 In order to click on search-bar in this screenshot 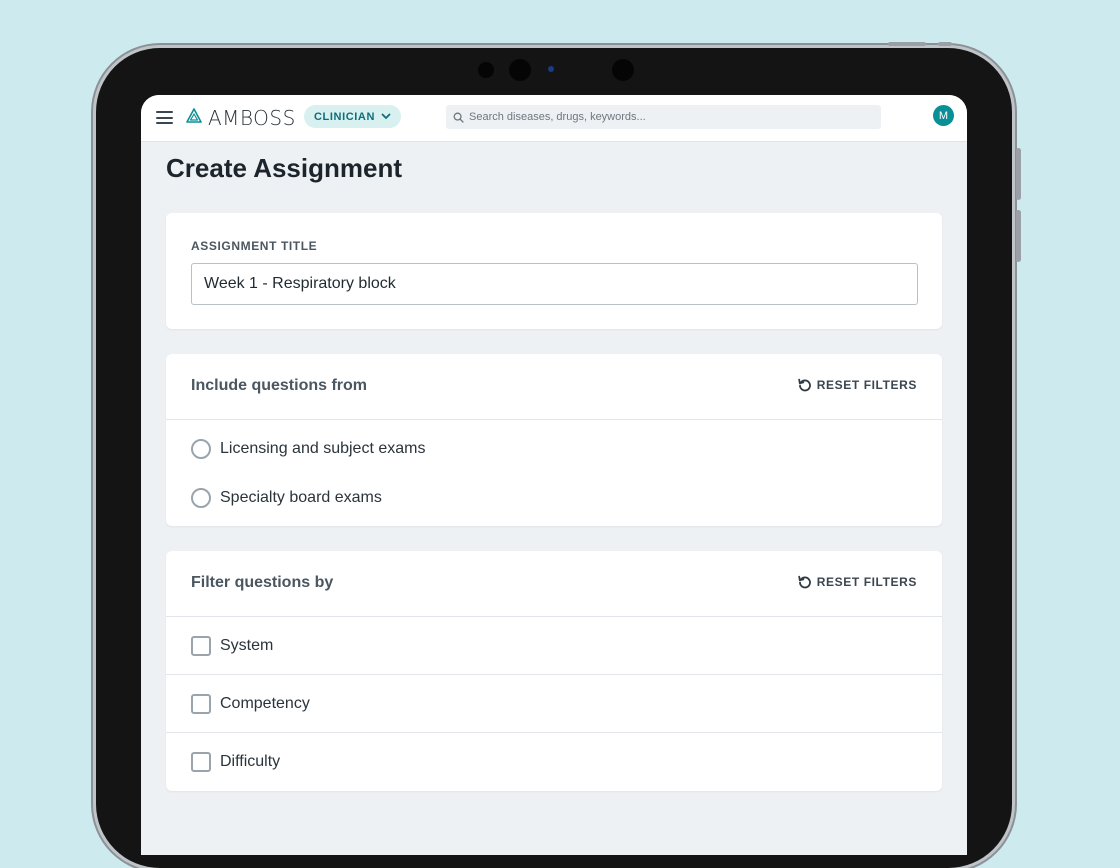, I will do `click(663, 117)`.